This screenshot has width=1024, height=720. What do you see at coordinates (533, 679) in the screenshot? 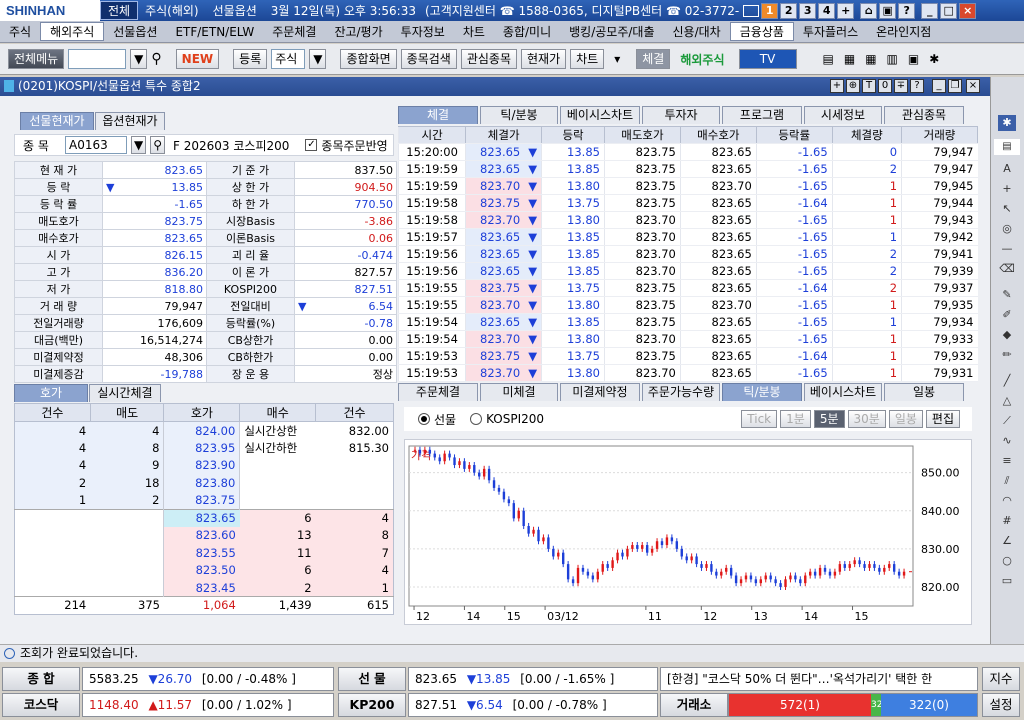
I see `ticker-futures: 823.65 ▼13.85 [0.00 / -1.65% ]` at bounding box center [533, 679].